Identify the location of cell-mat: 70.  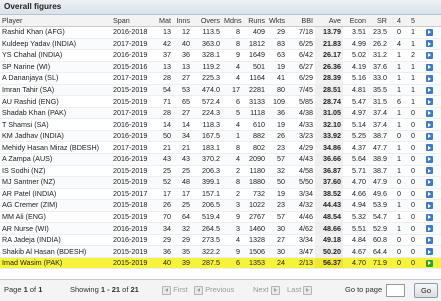
(163, 217).